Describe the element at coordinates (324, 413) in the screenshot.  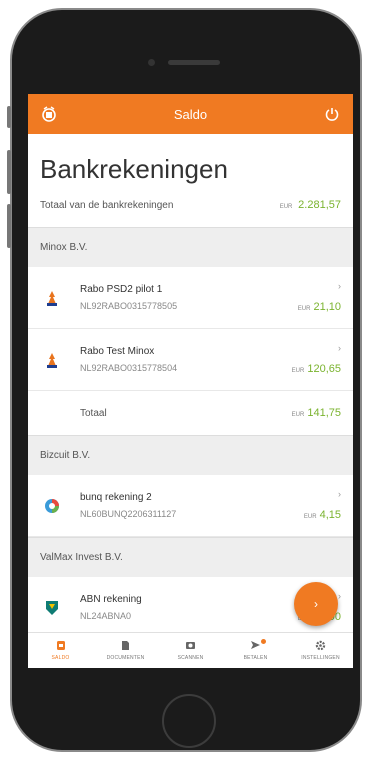
I see `group-total-amount: 141,75` at that location.